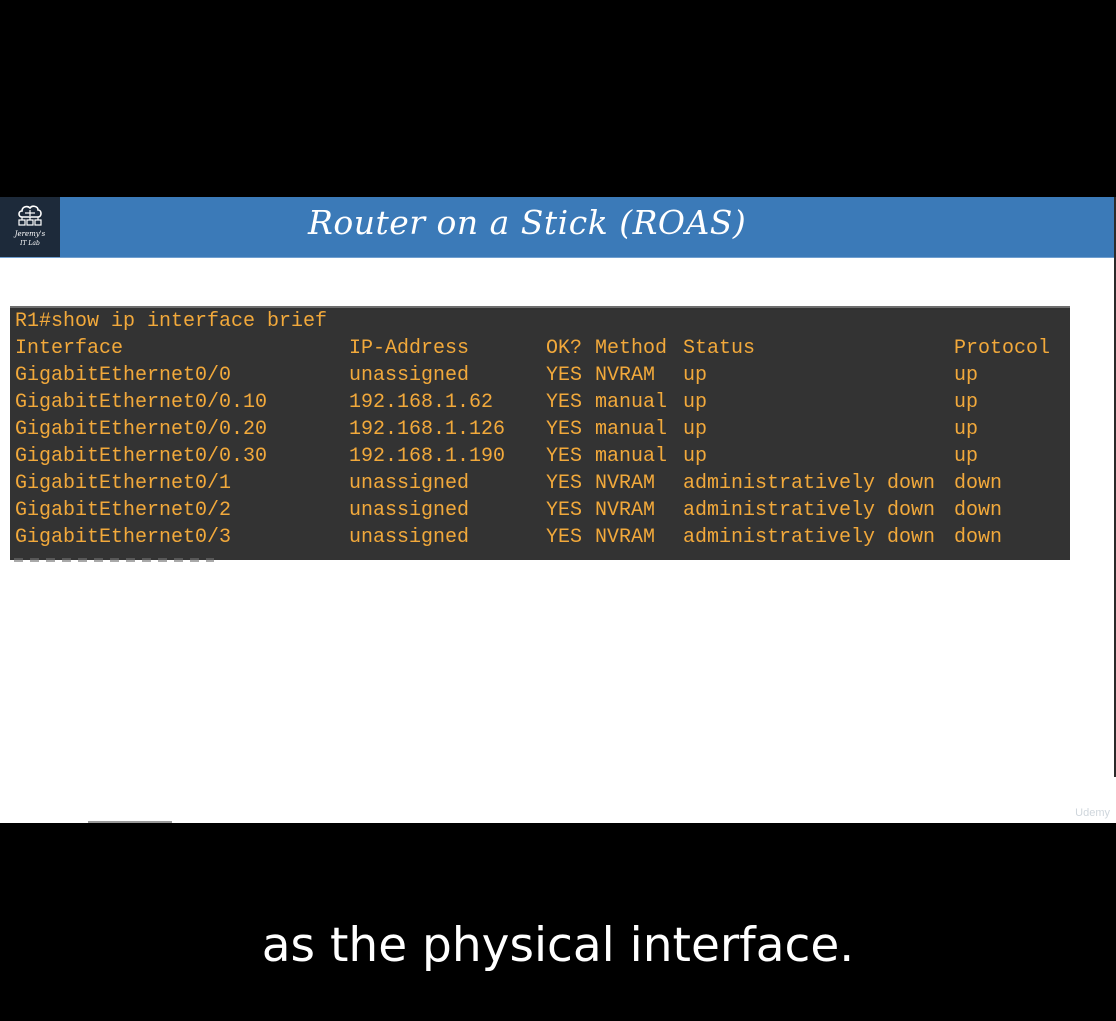  What do you see at coordinates (141, 456) in the screenshot?
I see `row-interface: GigabitEthernet0/0.30` at bounding box center [141, 456].